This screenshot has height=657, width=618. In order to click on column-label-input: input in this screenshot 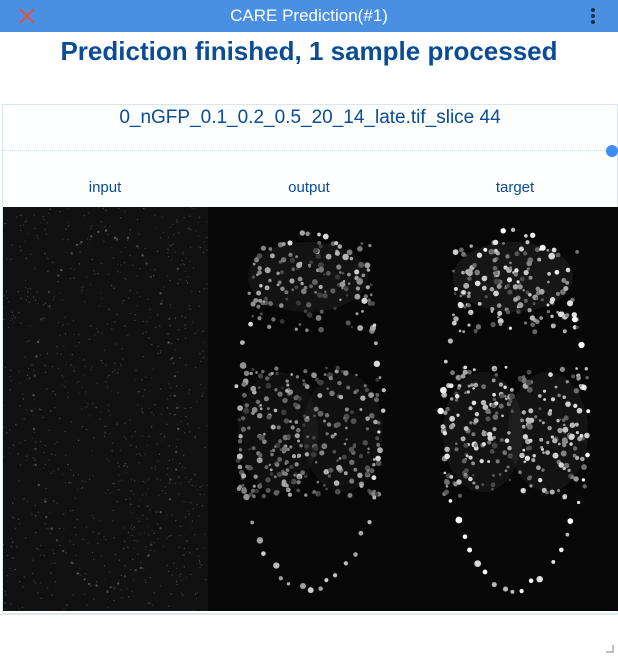, I will do `click(105, 187)`.